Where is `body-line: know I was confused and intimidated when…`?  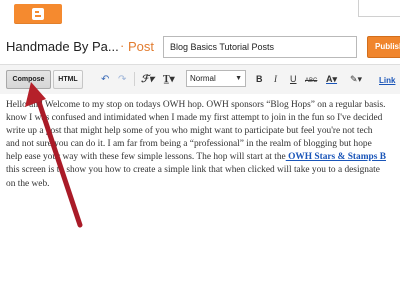 body-line: know I was confused and intimidated when… is located at coordinates (194, 118).